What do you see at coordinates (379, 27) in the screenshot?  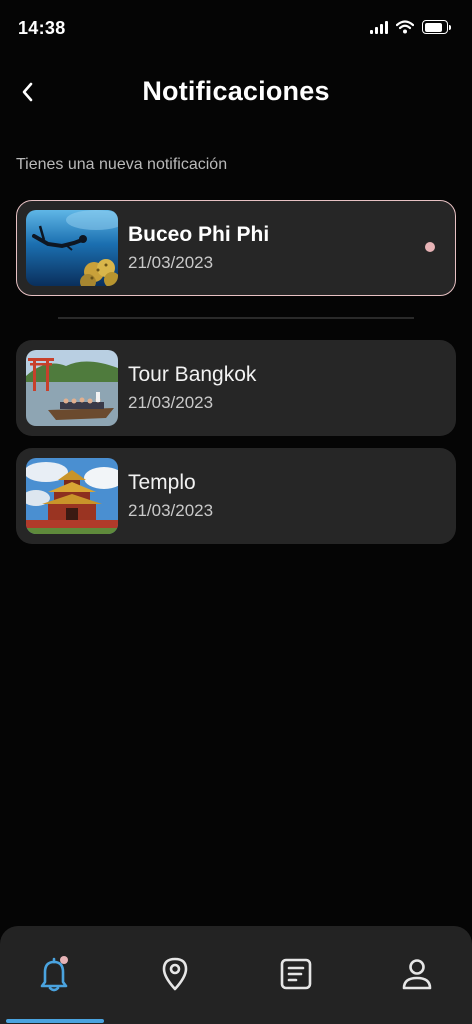 I see `signal-icon` at bounding box center [379, 27].